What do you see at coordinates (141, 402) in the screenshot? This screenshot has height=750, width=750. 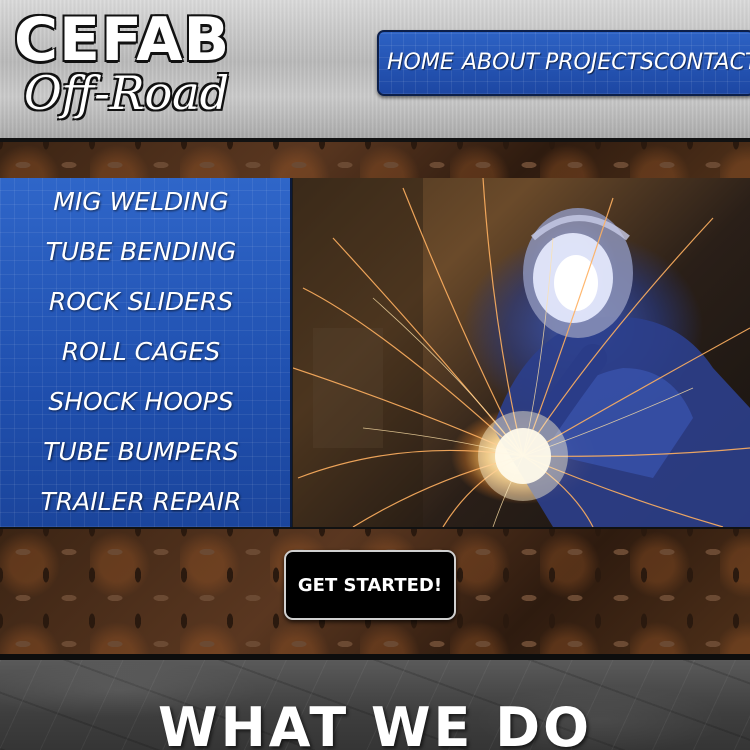 I see `service-shock-hoops: SHOCK HOOPS` at bounding box center [141, 402].